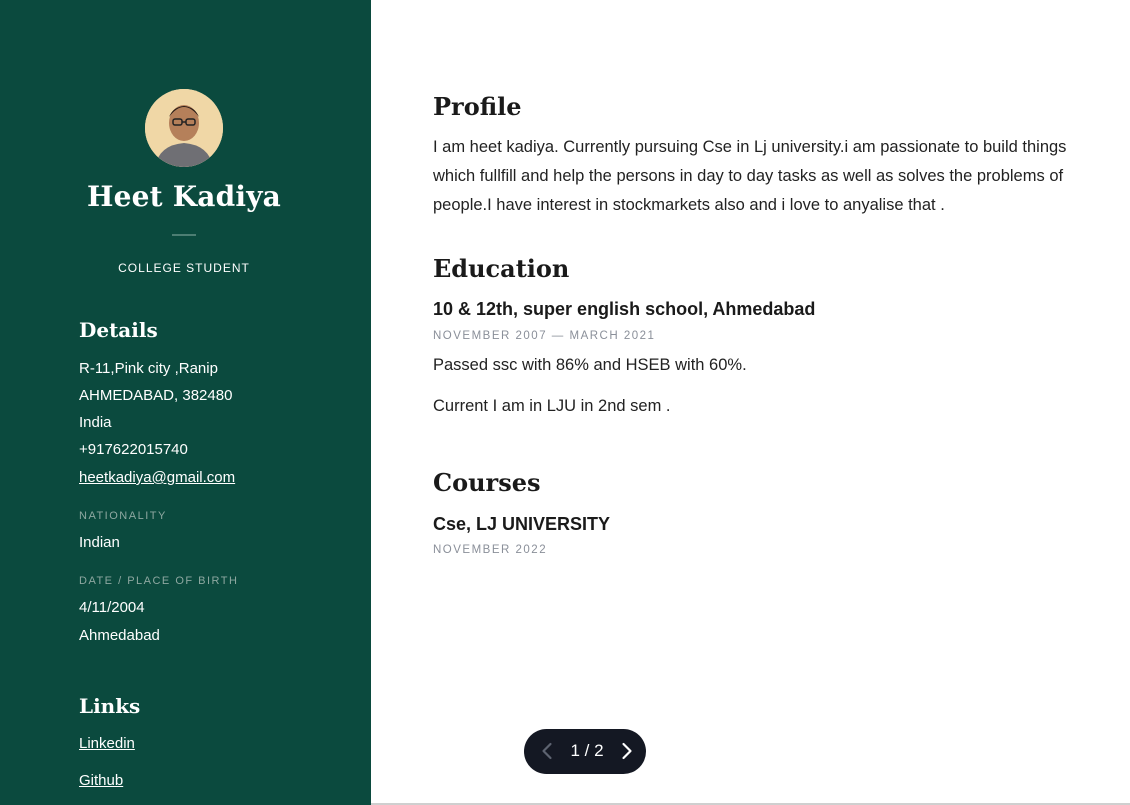 The width and height of the screenshot is (1130, 805). What do you see at coordinates (148, 368) in the screenshot?
I see `address-line-1: R-11,Pink city ,Ranip` at bounding box center [148, 368].